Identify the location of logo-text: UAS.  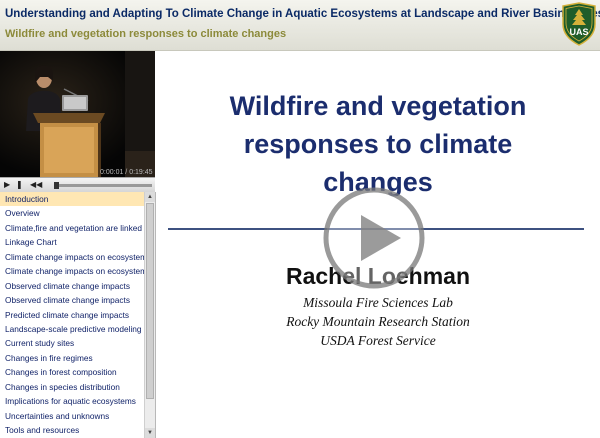
(578, 32).